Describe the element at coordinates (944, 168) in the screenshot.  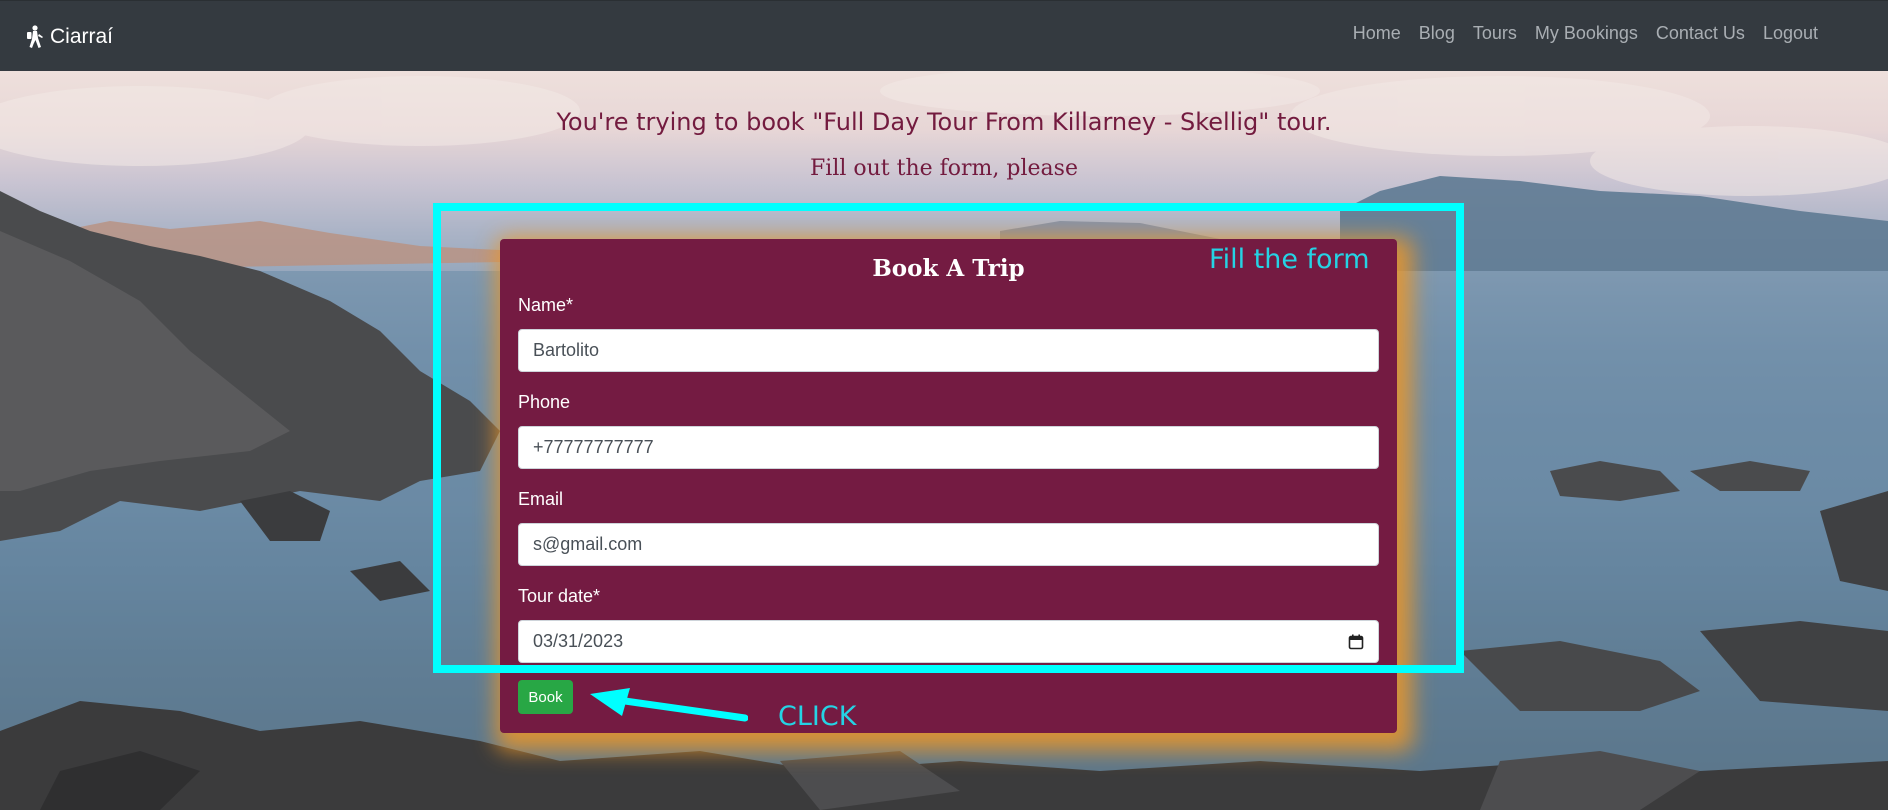
I see `page-subtitle: Fill out the form, please` at that location.